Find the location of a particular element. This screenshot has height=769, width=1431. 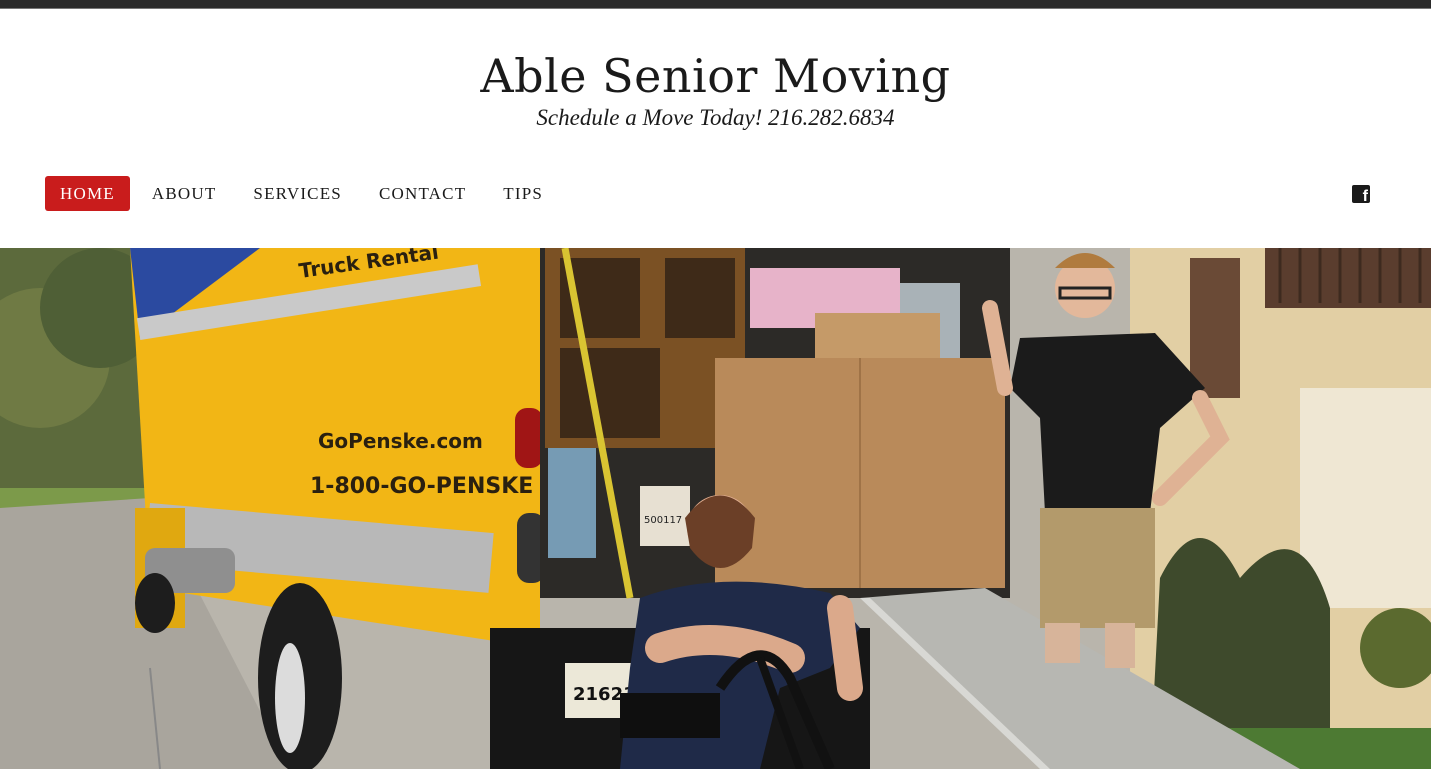

facebook-icon: f is located at coordinates (1361, 194).